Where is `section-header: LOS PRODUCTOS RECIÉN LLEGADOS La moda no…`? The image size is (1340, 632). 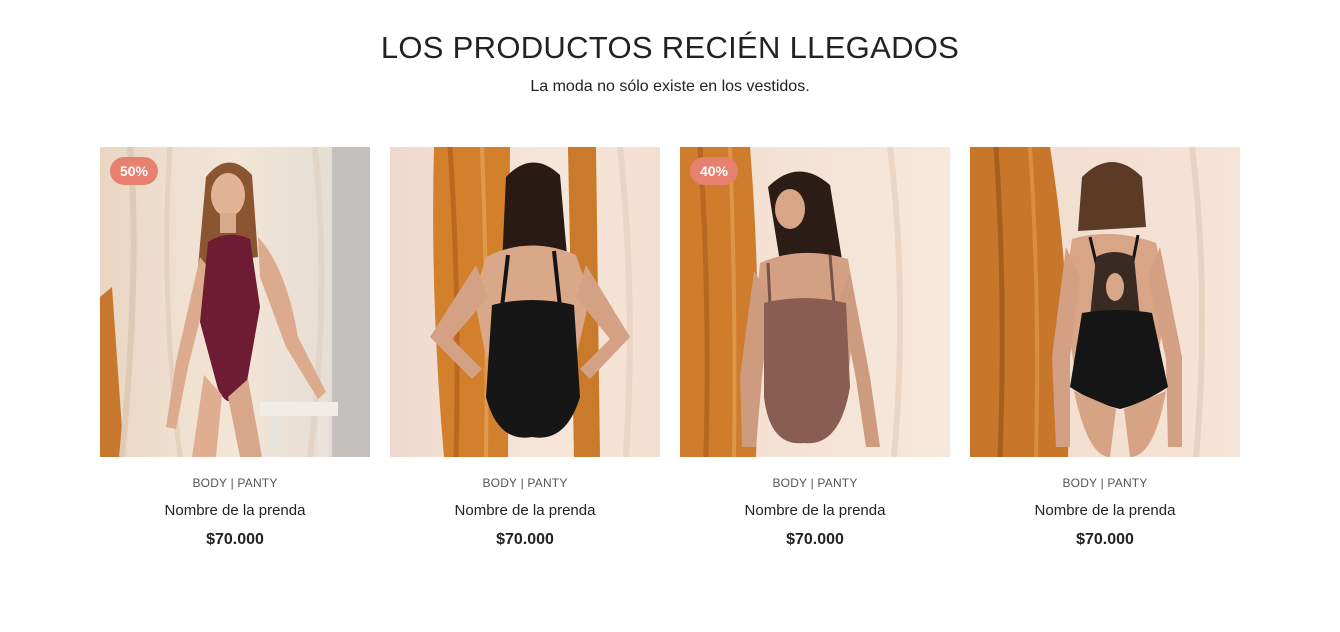
section-header: LOS PRODUCTOS RECIÉN LLEGADOS La moda no… is located at coordinates (670, 63).